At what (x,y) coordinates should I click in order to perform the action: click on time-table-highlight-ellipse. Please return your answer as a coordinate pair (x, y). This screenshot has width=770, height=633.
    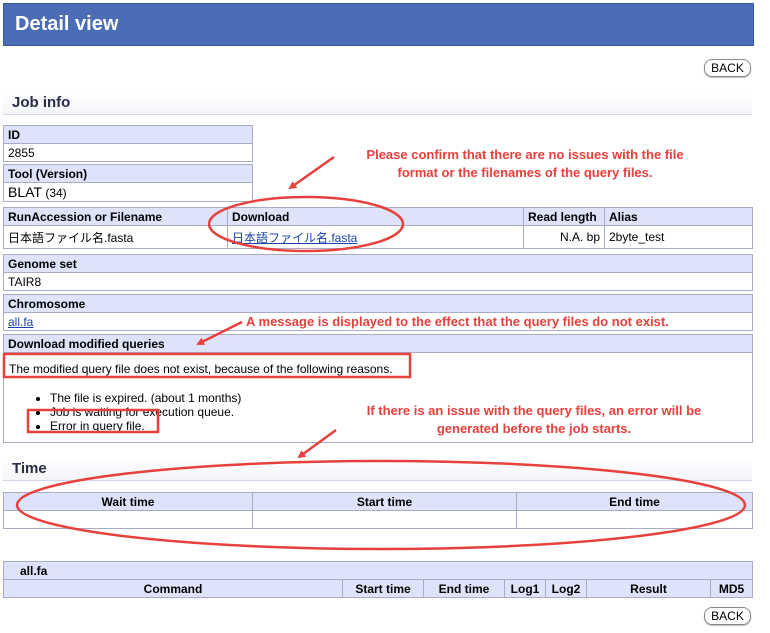
    Looking at the image, I should click on (381, 505).